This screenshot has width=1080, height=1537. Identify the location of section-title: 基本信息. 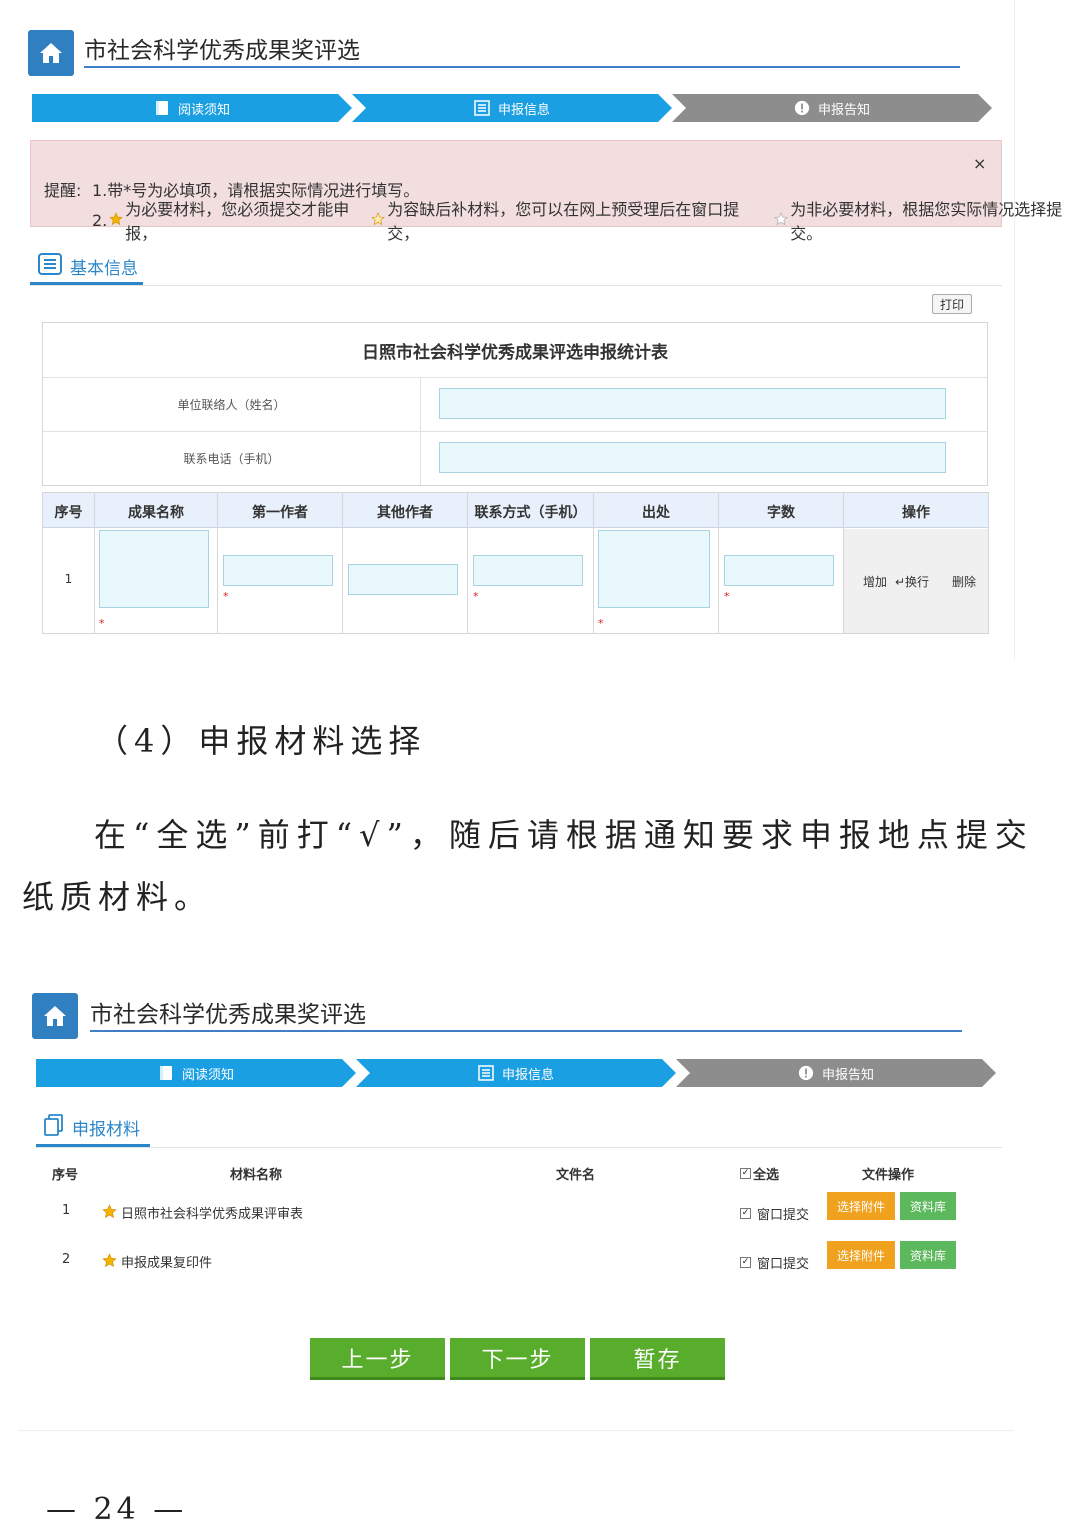
(104, 269).